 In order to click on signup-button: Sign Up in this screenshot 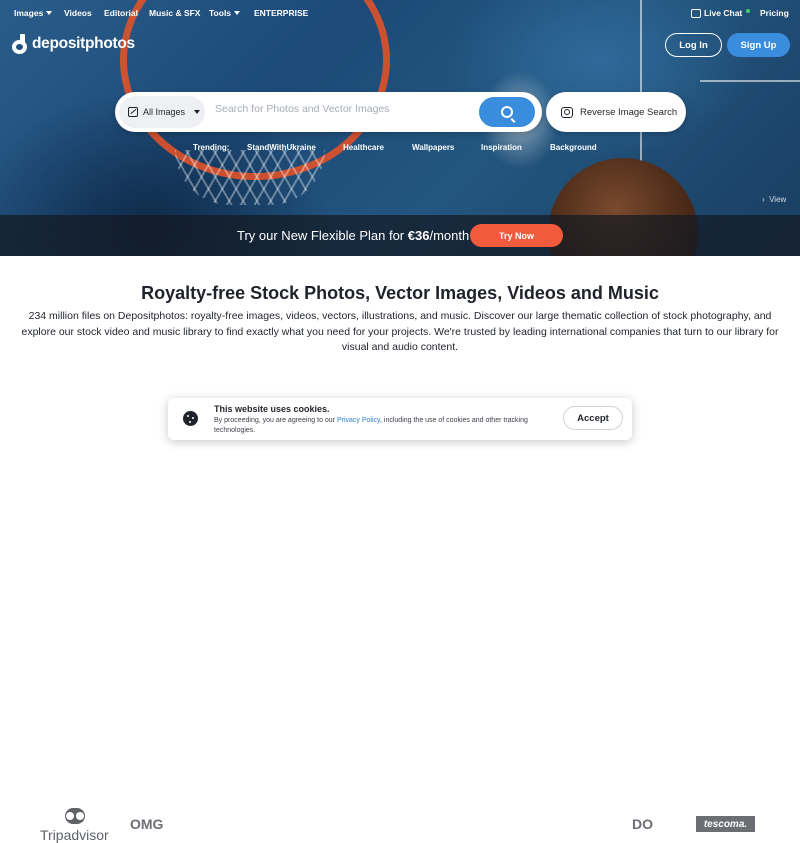, I will do `click(758, 45)`.